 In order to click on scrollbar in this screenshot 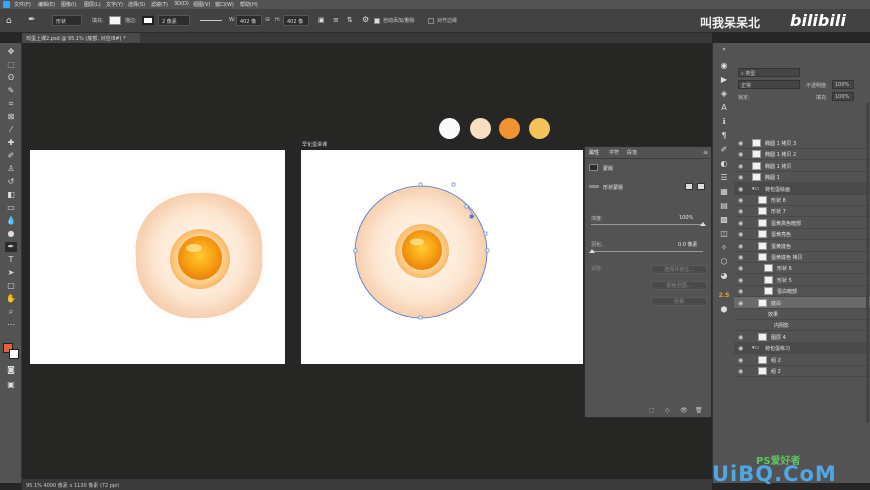, I will do `click(867, 263)`.